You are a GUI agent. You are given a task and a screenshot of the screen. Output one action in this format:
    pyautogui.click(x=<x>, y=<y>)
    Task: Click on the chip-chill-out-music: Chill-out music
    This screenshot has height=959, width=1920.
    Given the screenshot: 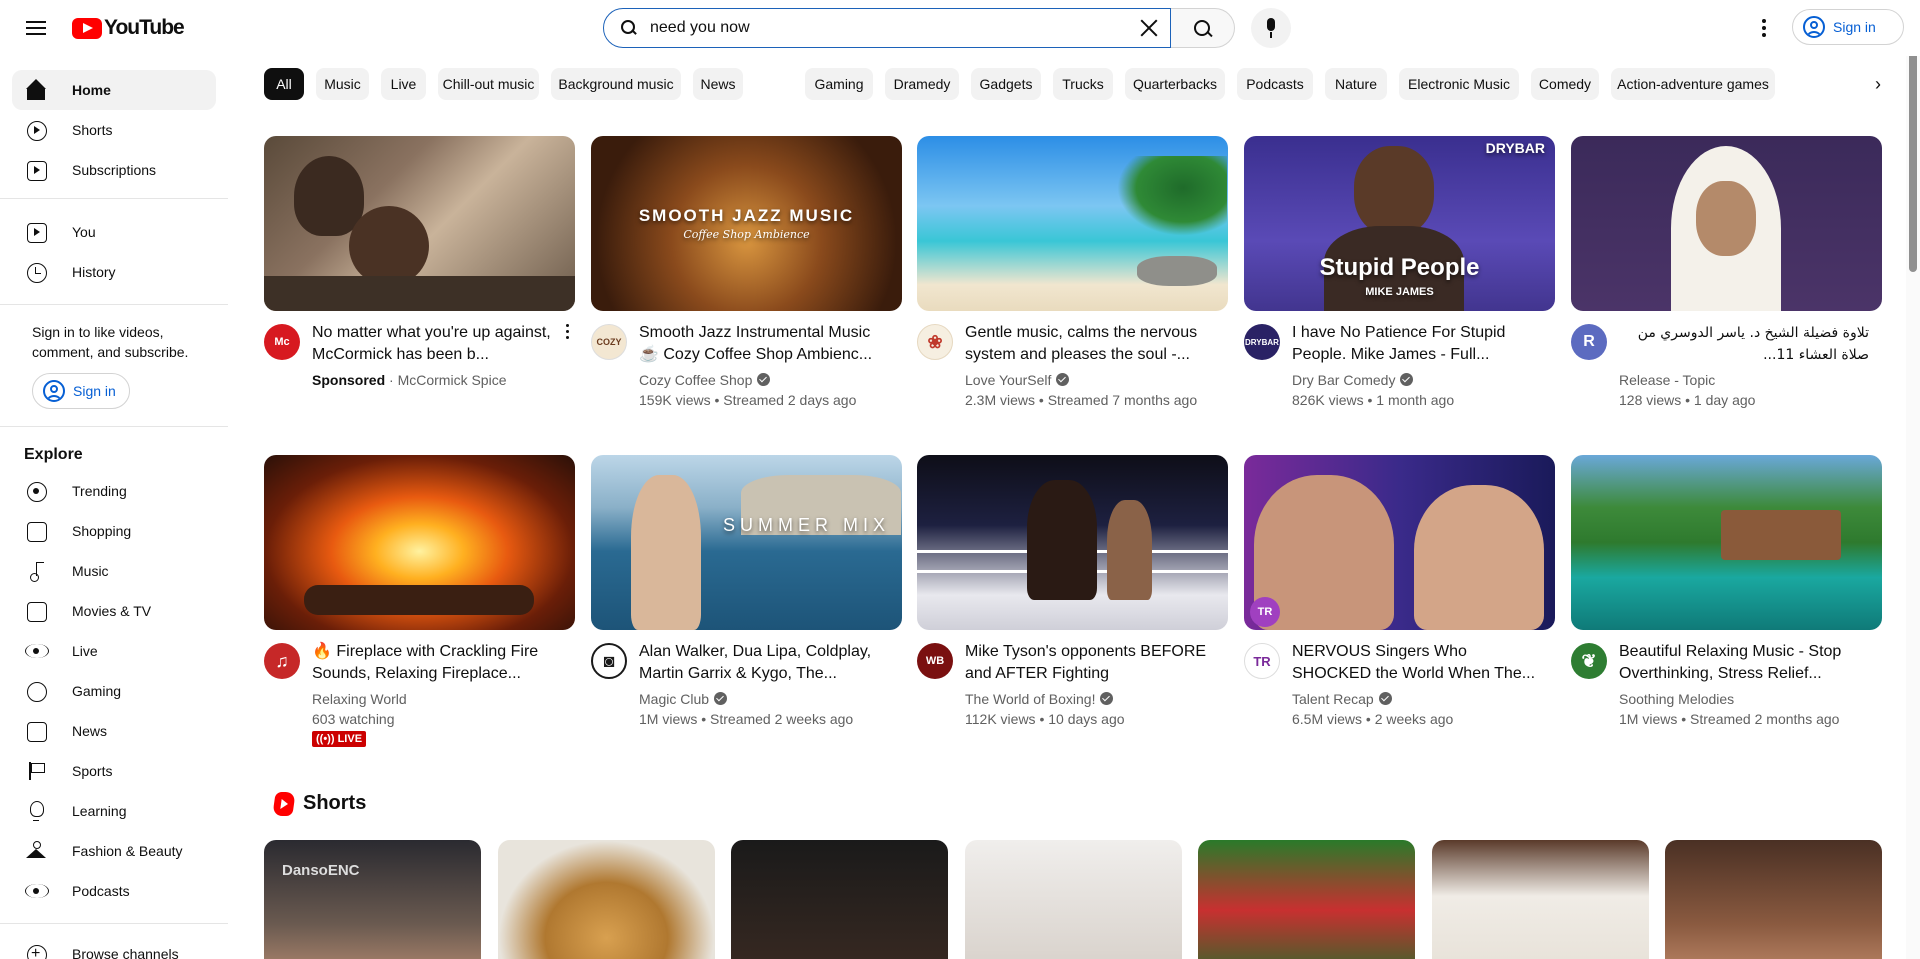 What is the action you would take?
    pyautogui.click(x=488, y=84)
    